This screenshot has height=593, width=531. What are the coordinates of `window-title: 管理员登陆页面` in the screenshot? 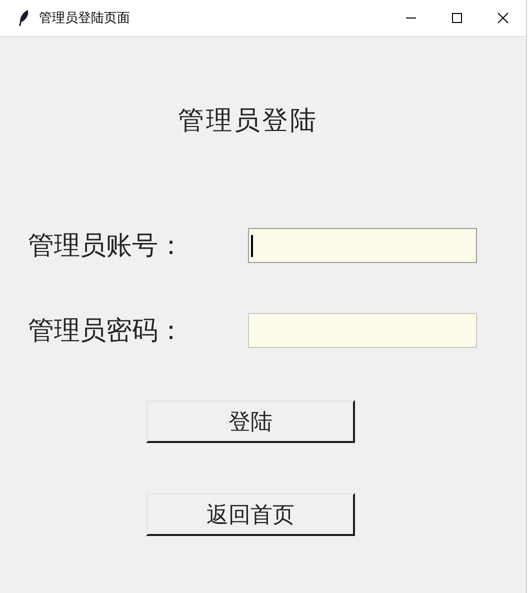 It's located at (85, 18).